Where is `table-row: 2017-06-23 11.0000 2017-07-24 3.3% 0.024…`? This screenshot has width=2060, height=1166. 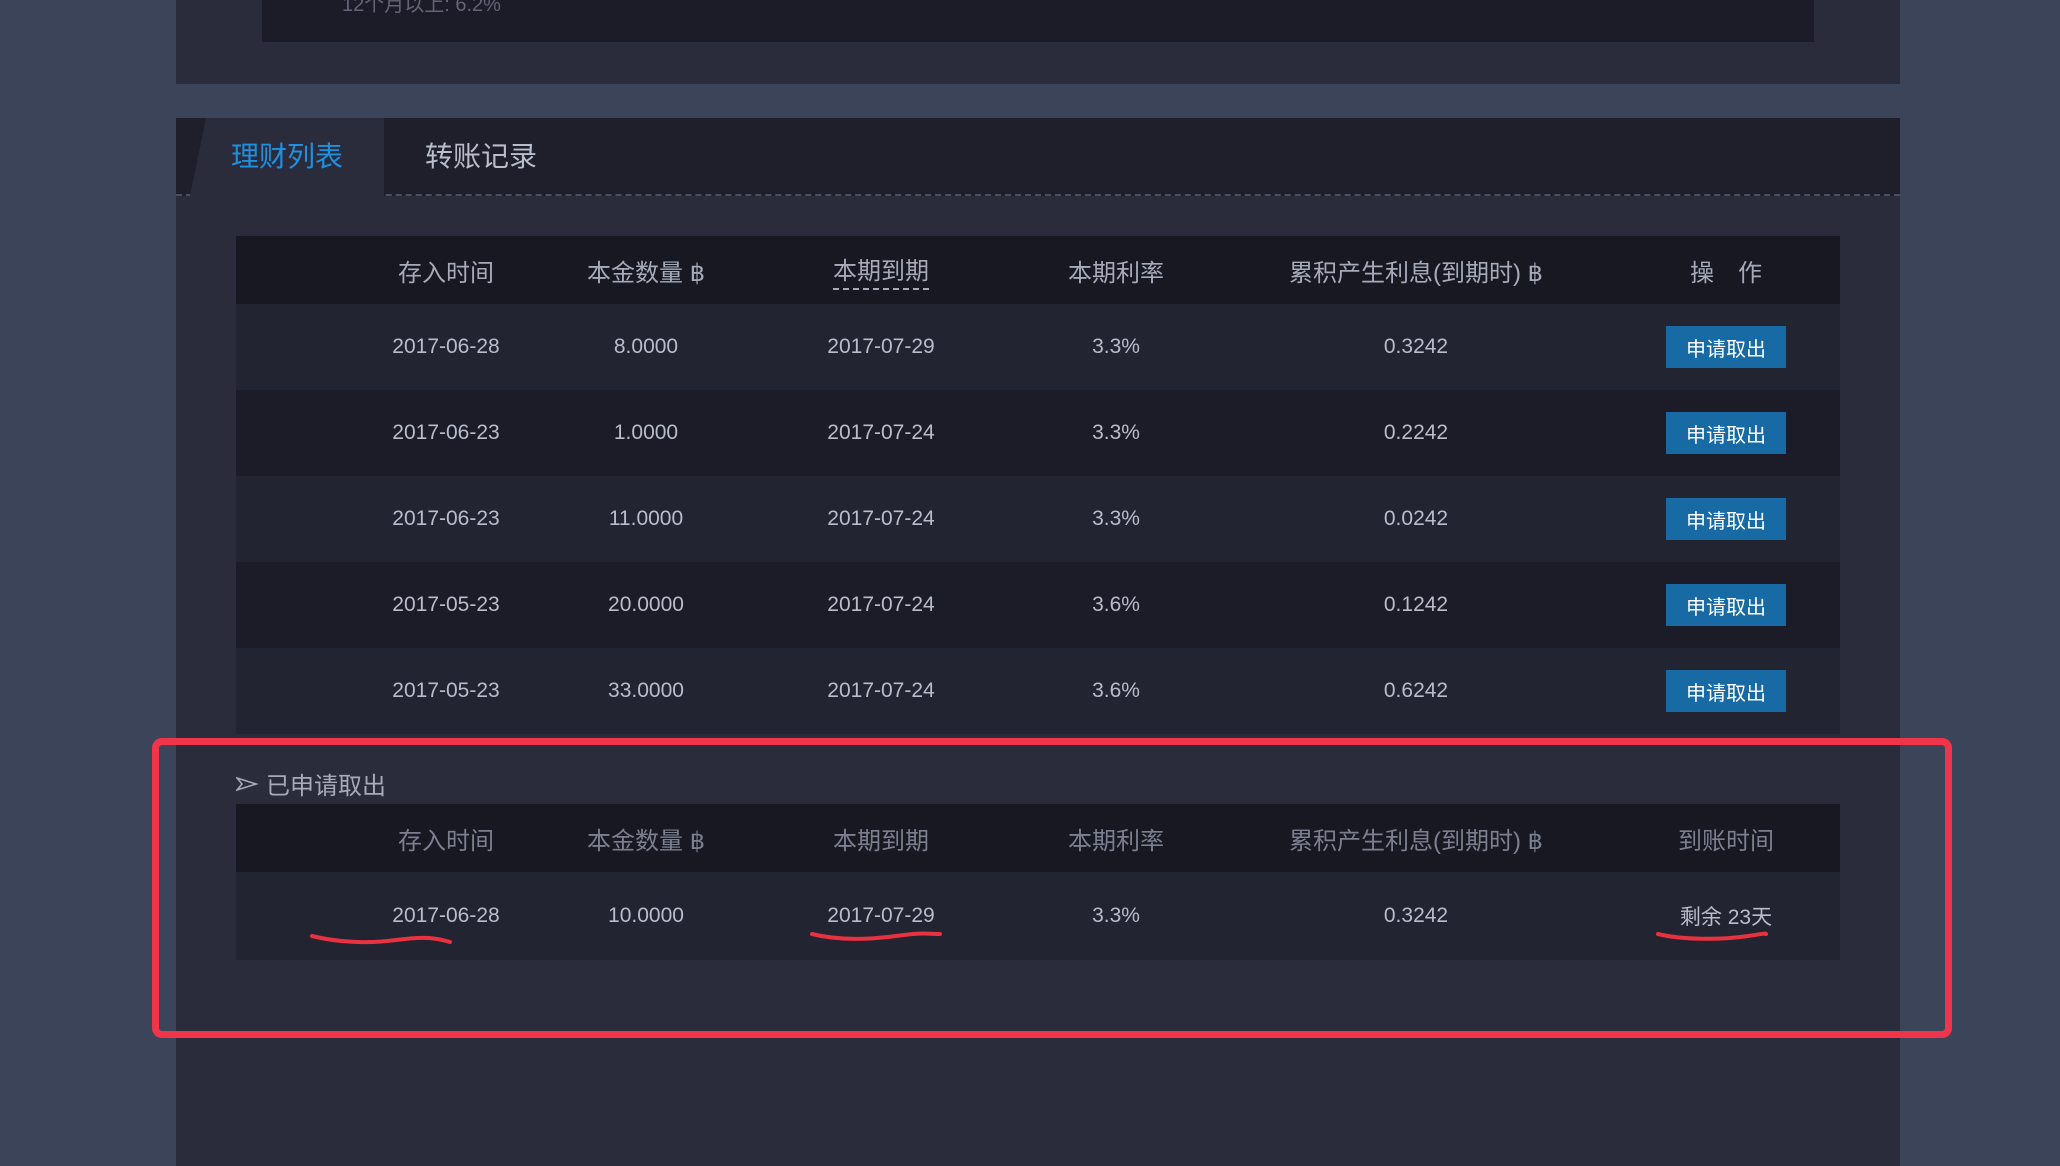
table-row: 2017-06-23 11.0000 2017-07-24 3.3% 0.024… is located at coordinates (1038, 519).